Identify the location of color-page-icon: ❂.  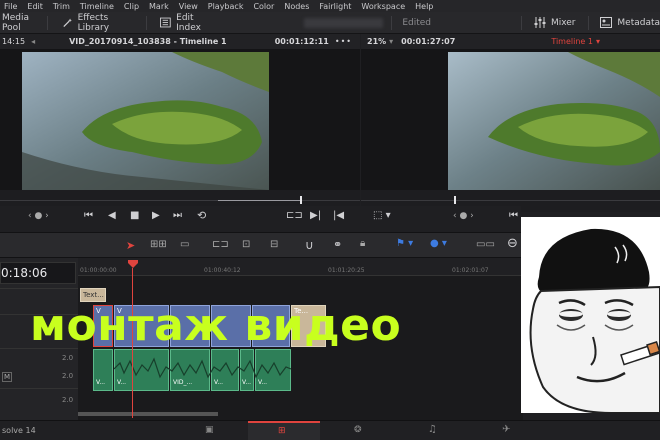
(358, 430).